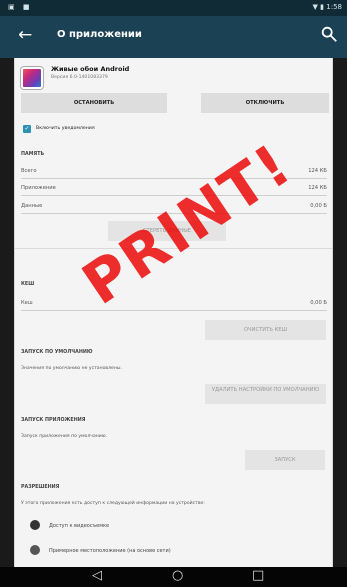 The height and width of the screenshot is (587, 347). What do you see at coordinates (334, 7) in the screenshot?
I see `status-time: 1:58` at bounding box center [334, 7].